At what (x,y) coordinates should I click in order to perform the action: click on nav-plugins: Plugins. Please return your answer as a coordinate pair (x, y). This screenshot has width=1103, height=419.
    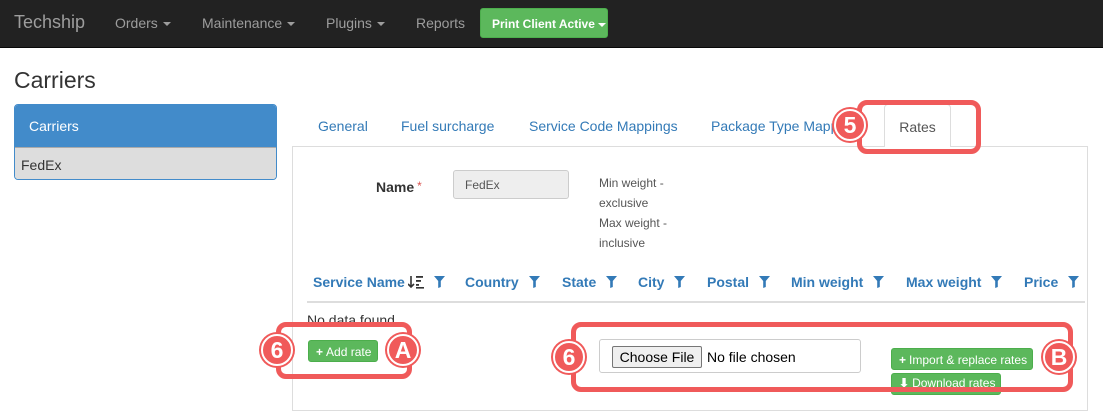
    Looking at the image, I should click on (355, 23).